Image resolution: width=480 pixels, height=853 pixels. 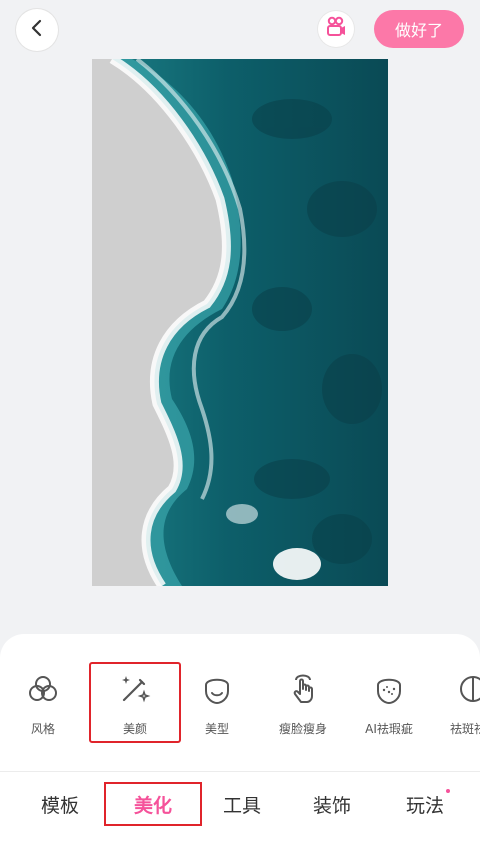 I want to click on video-camera-icon, so click(x=336, y=29).